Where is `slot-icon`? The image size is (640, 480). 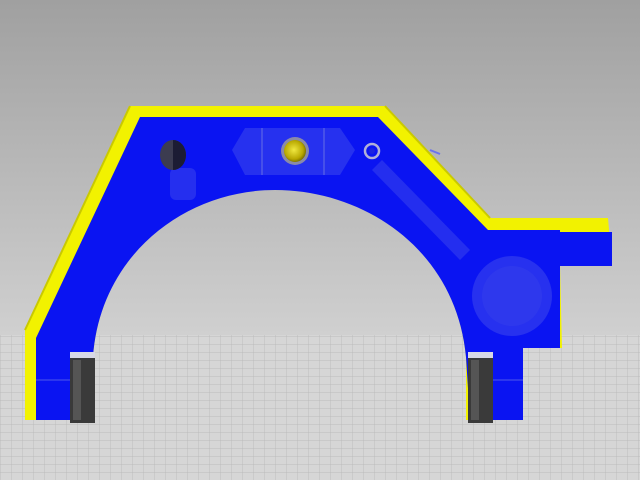
slot-icon is located at coordinates (173, 155).